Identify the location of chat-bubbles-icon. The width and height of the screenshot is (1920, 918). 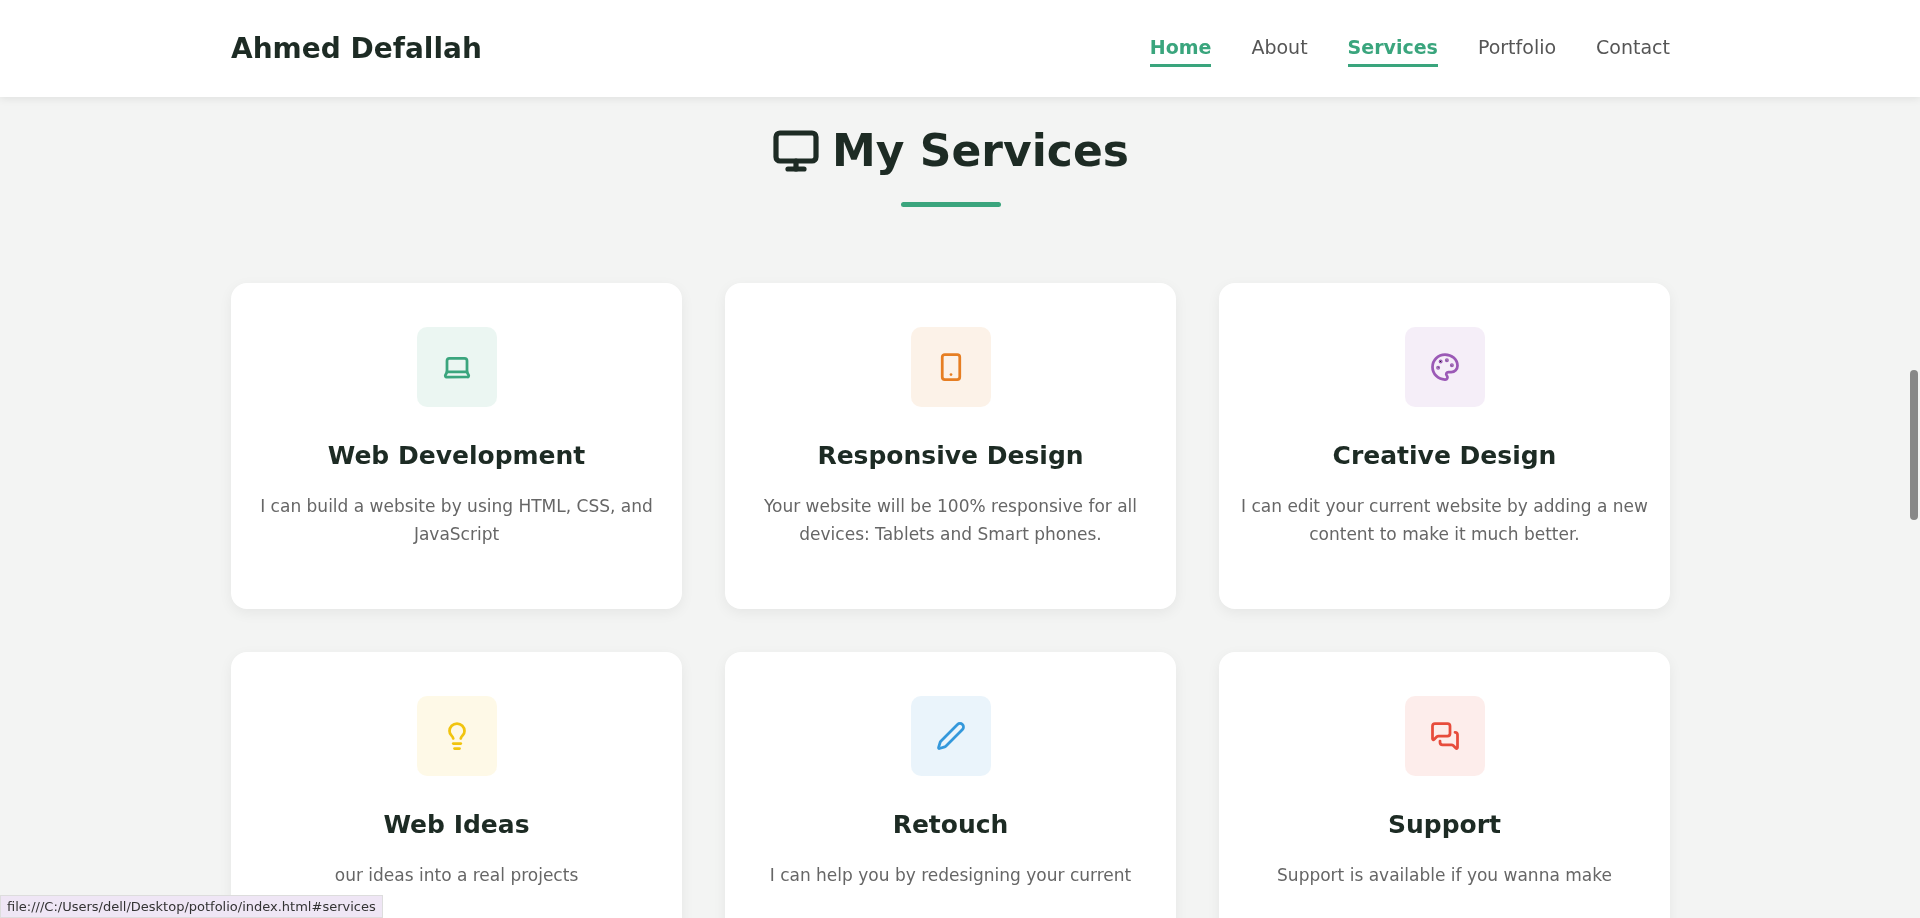
(1444, 736).